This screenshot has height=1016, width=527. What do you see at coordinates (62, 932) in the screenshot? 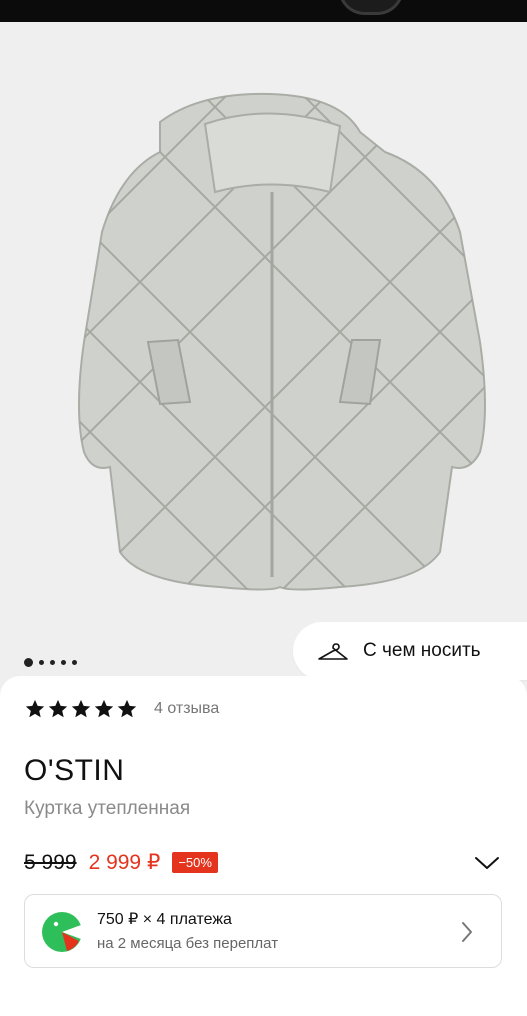
I see `split-payment-icon` at bounding box center [62, 932].